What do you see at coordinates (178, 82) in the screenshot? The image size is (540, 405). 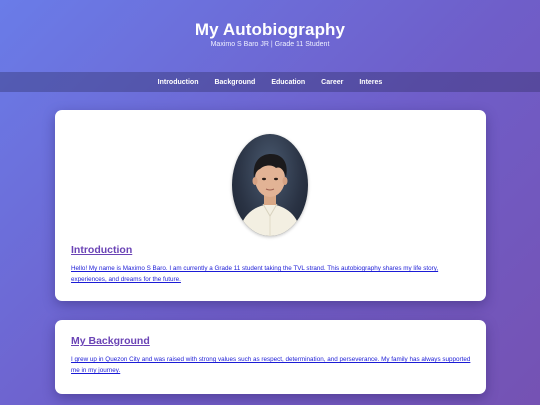 I see `nav-introduction: Introduction` at bounding box center [178, 82].